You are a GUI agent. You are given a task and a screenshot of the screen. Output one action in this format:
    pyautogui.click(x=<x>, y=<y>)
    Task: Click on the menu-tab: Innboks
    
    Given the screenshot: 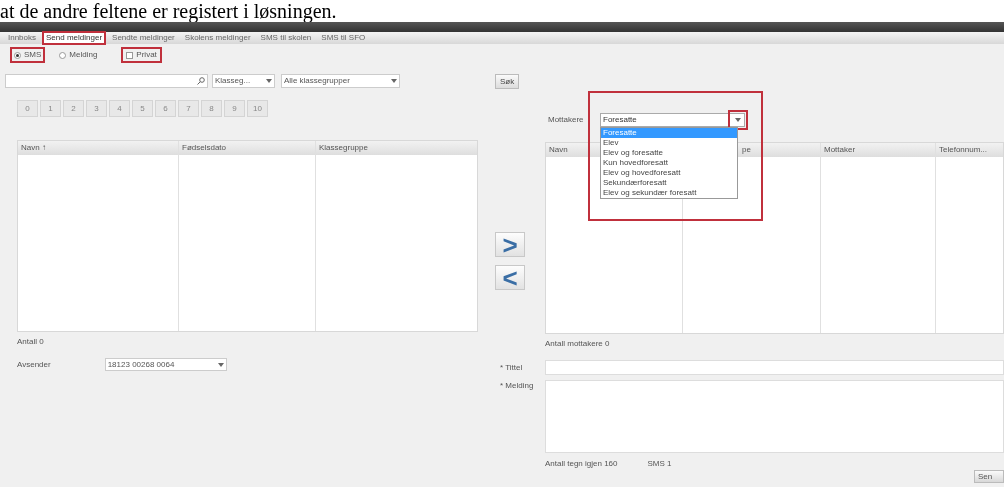 What is the action you would take?
    pyautogui.click(x=22, y=38)
    